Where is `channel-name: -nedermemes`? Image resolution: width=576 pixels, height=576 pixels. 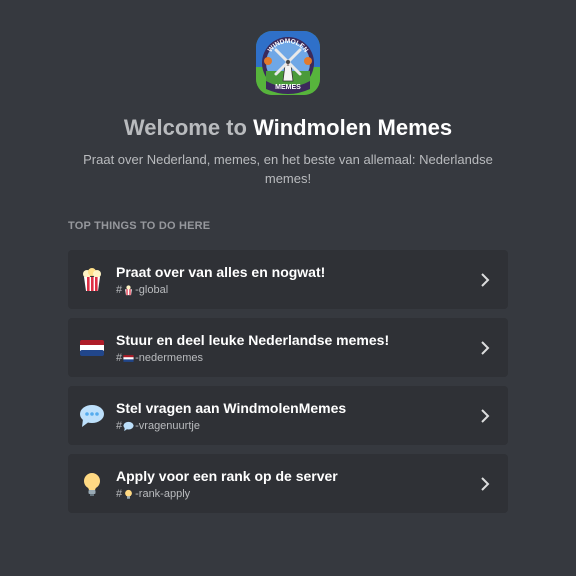 channel-name: -nedermemes is located at coordinates (169, 358).